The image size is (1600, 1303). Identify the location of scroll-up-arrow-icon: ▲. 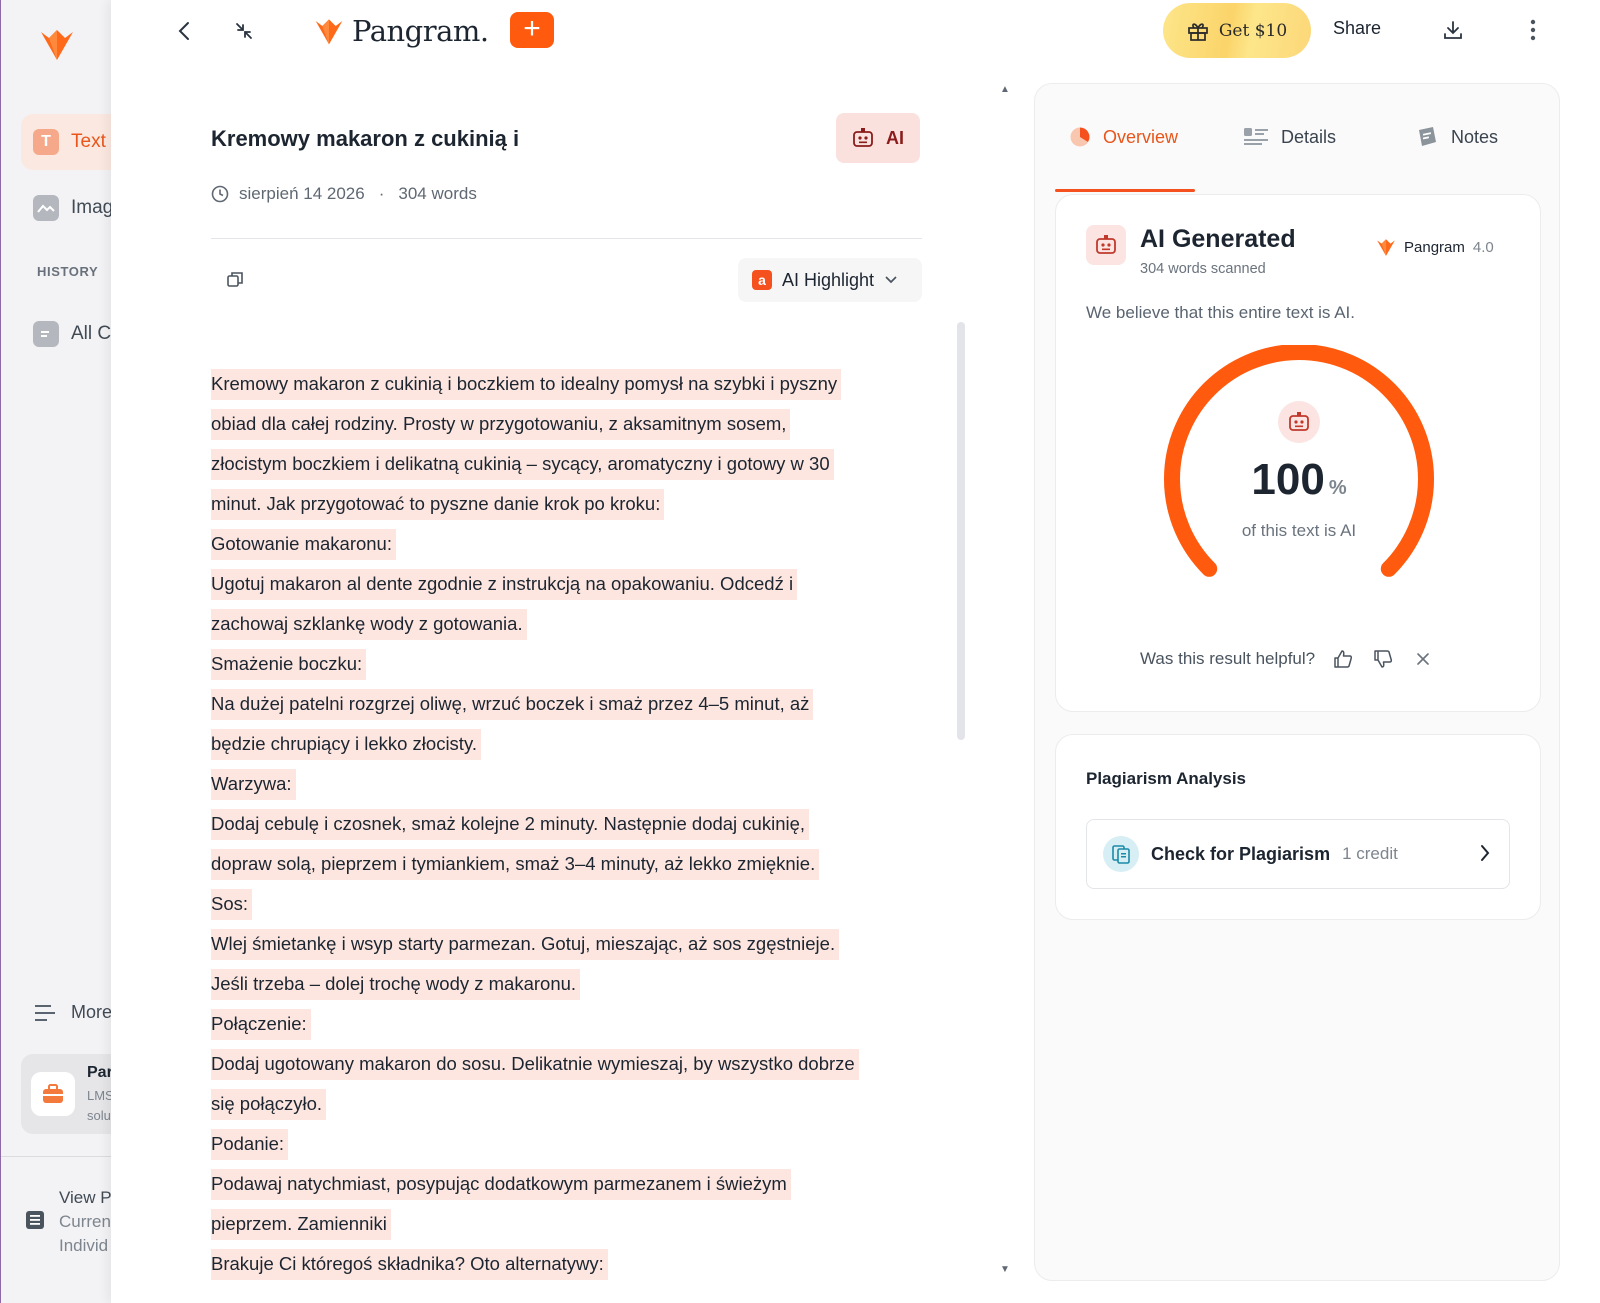
(1005, 89).